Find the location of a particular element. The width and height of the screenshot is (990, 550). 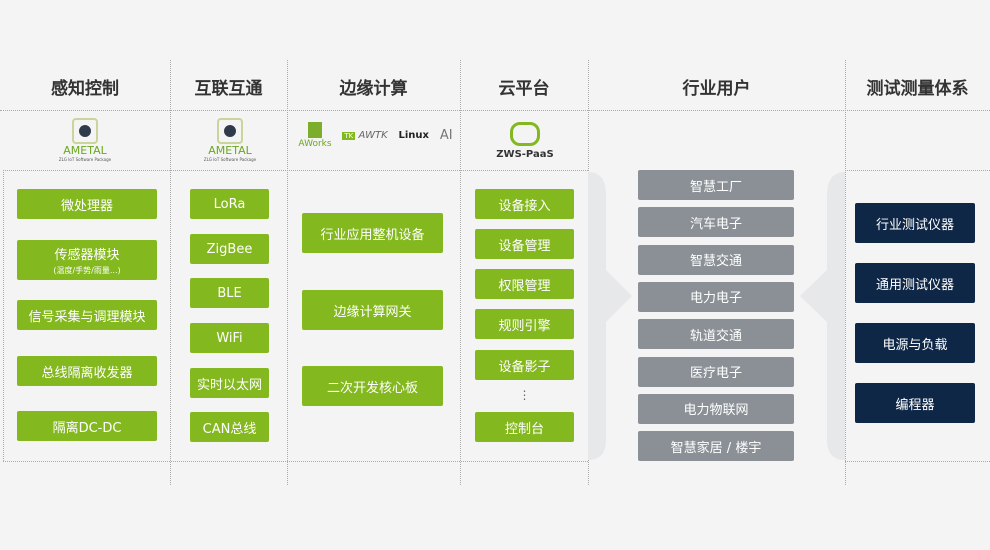

sensing-item: 微处理器 is located at coordinates (87, 204).